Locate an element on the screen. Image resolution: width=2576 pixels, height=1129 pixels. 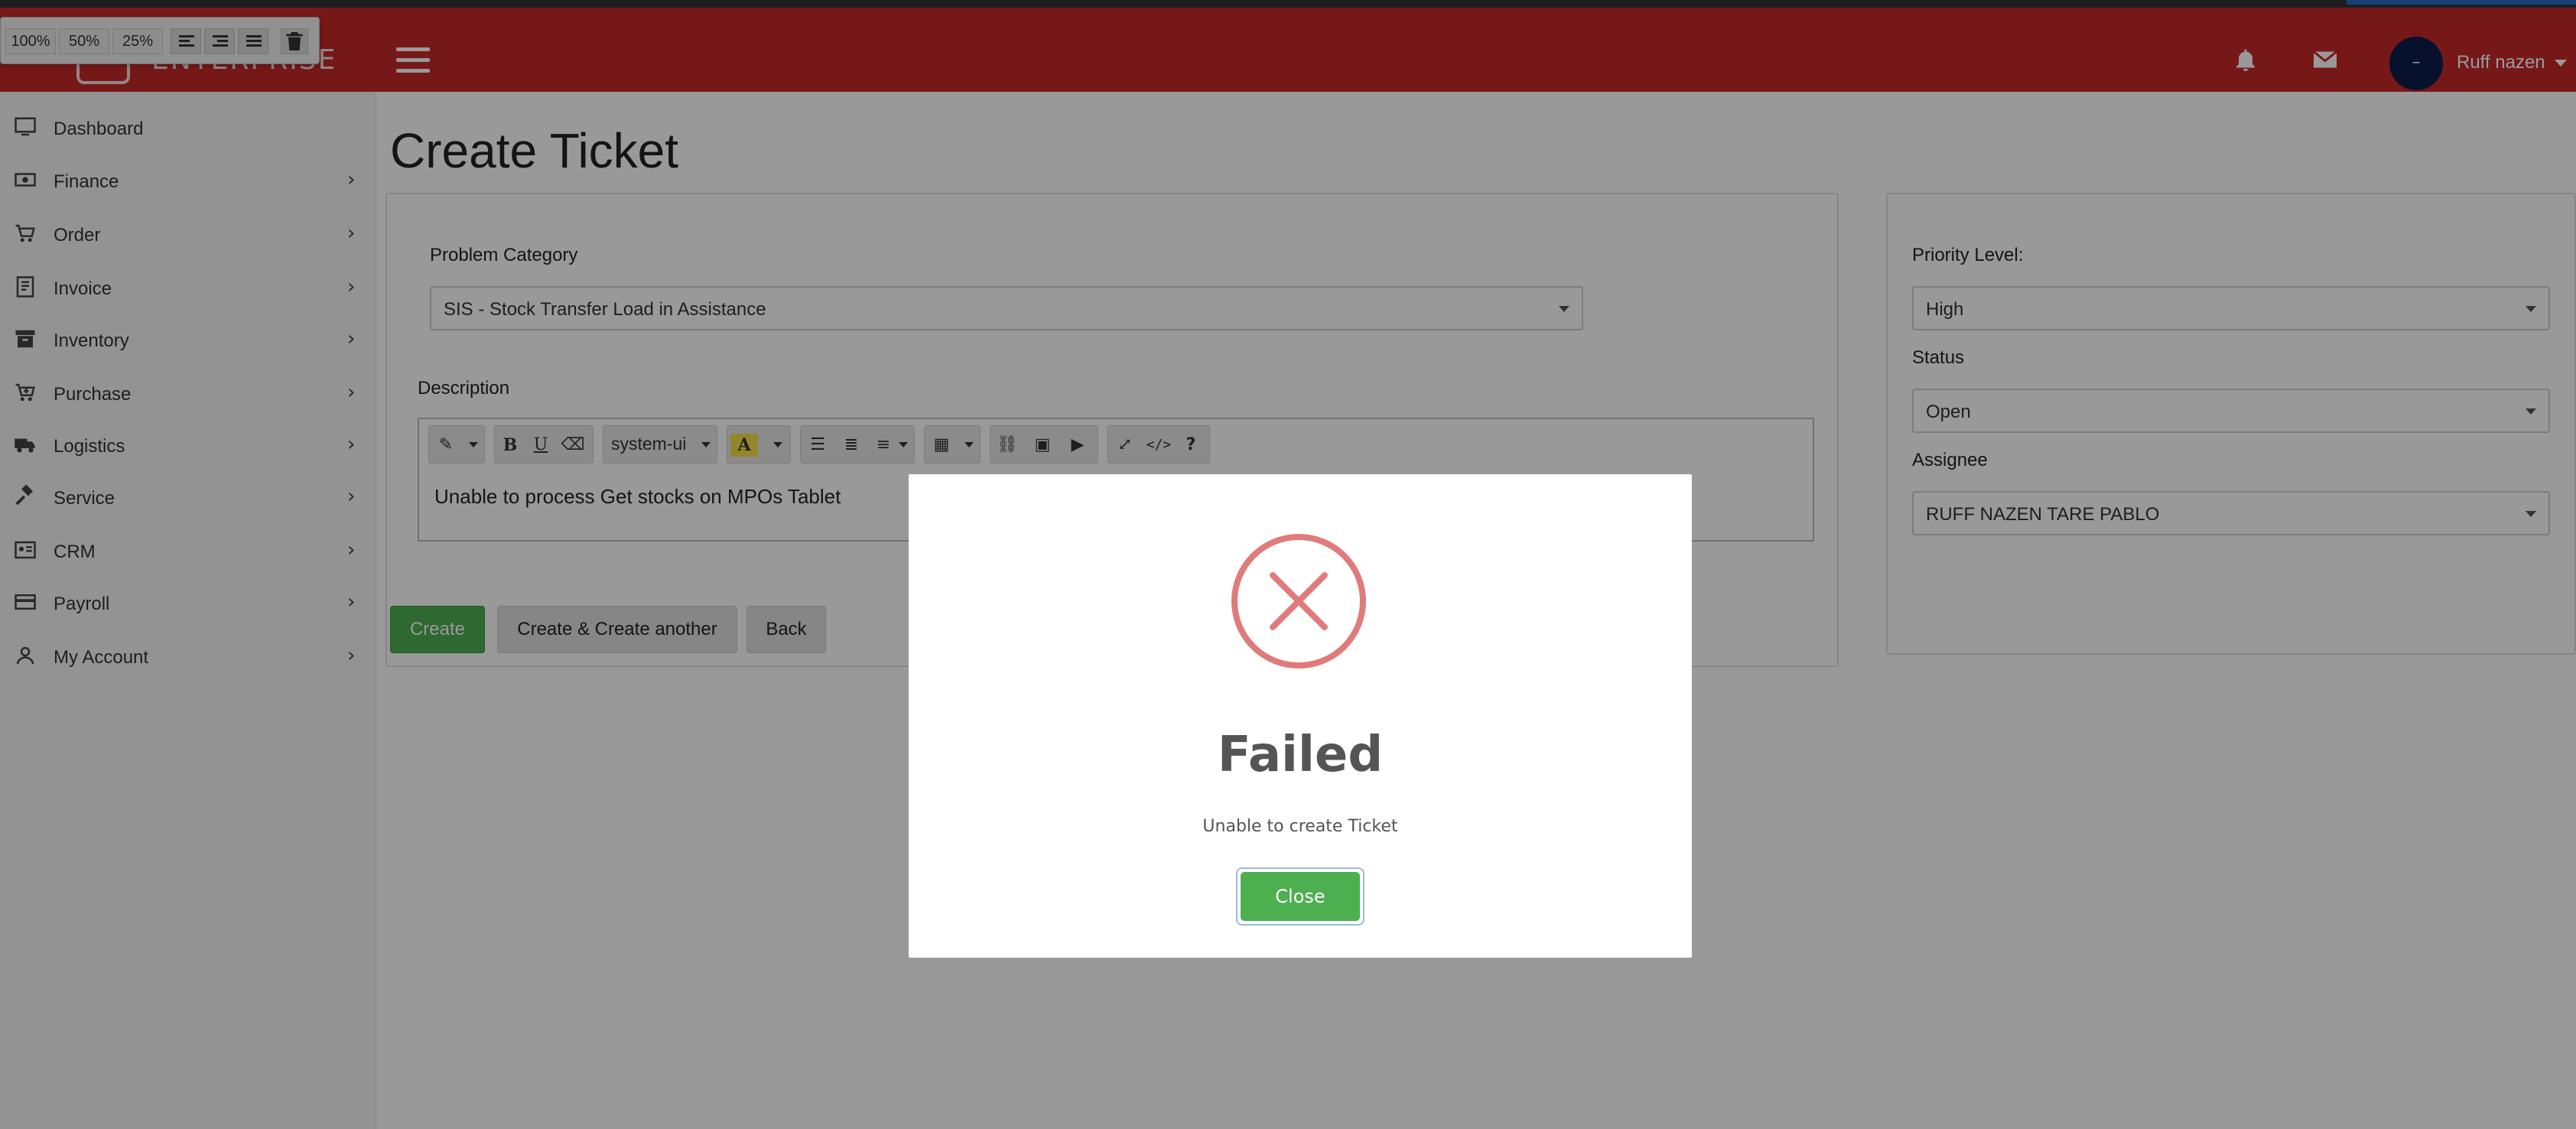
error-x-icon is located at coordinates (1298, 601).